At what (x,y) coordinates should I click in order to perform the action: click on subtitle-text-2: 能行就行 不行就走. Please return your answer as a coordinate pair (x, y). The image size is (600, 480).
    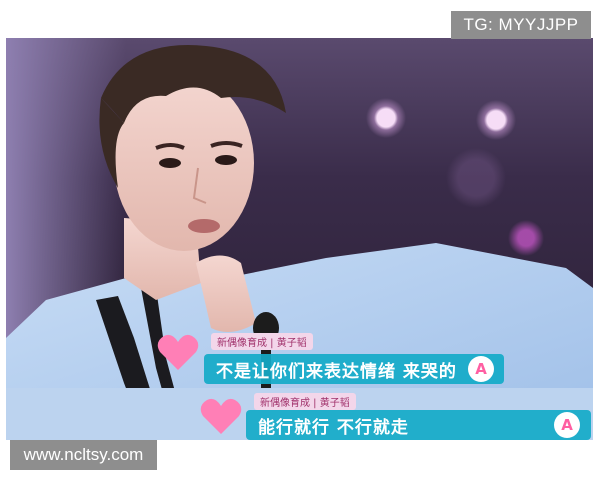
    Looking at the image, I should click on (333, 427).